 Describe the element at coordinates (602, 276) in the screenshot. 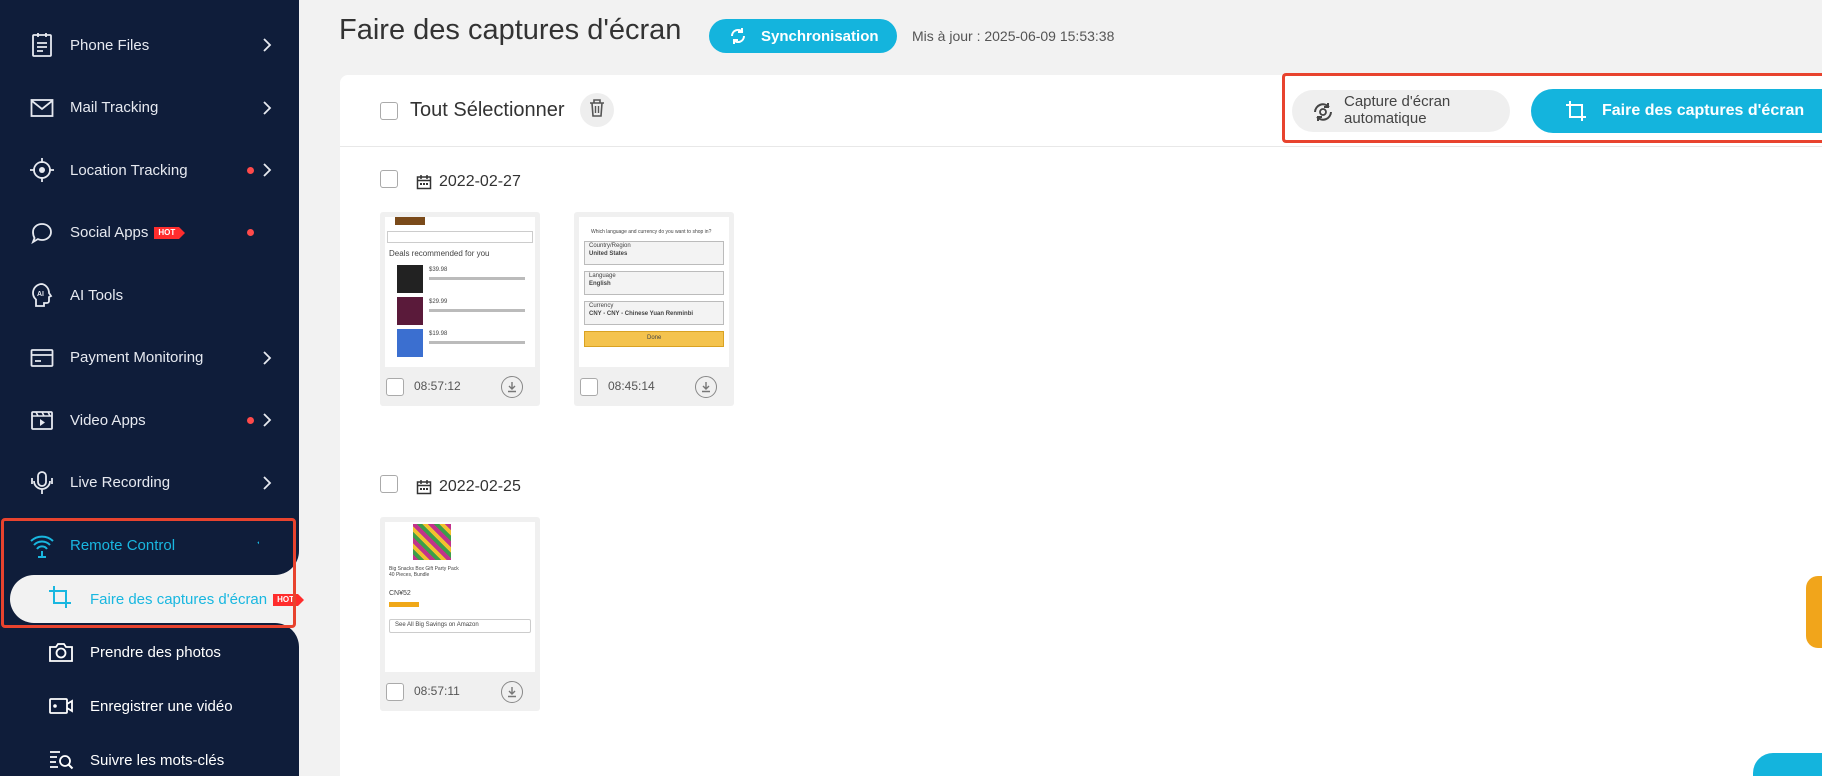

I see `screenshot-text: Language` at that location.